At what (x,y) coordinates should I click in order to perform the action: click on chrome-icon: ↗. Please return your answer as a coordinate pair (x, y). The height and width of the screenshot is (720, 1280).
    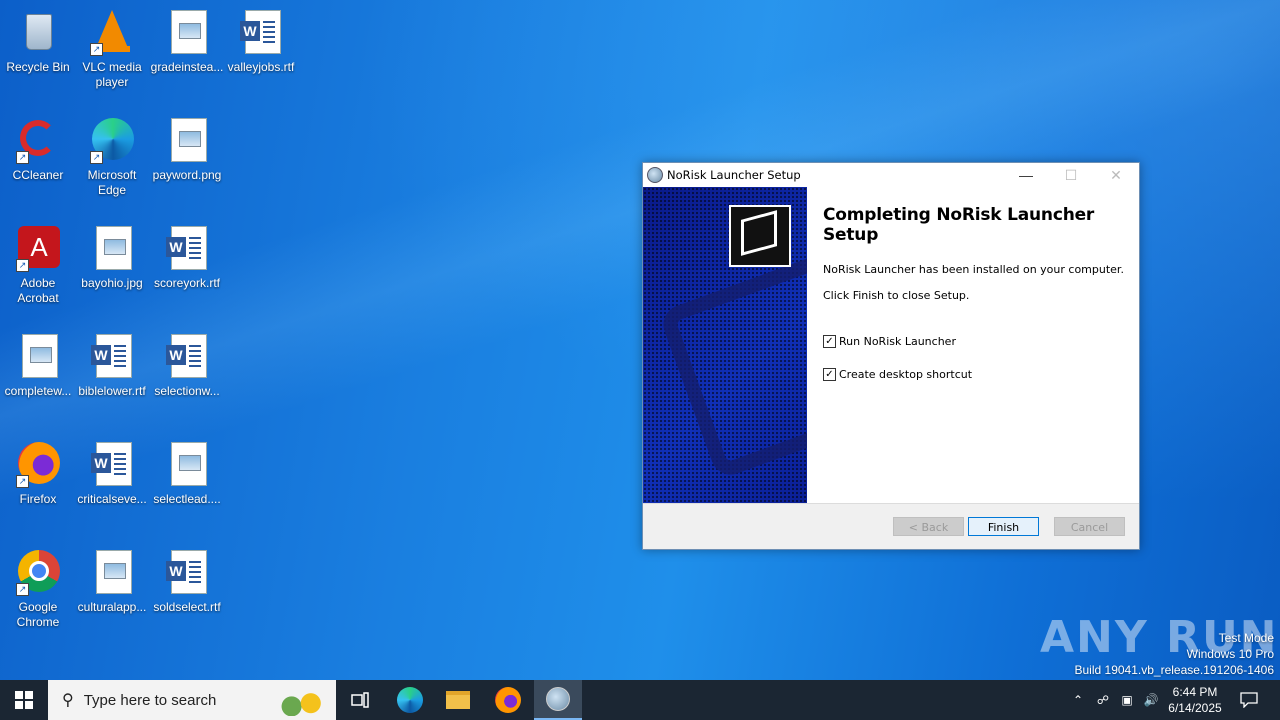
    Looking at the image, I should click on (38, 572).